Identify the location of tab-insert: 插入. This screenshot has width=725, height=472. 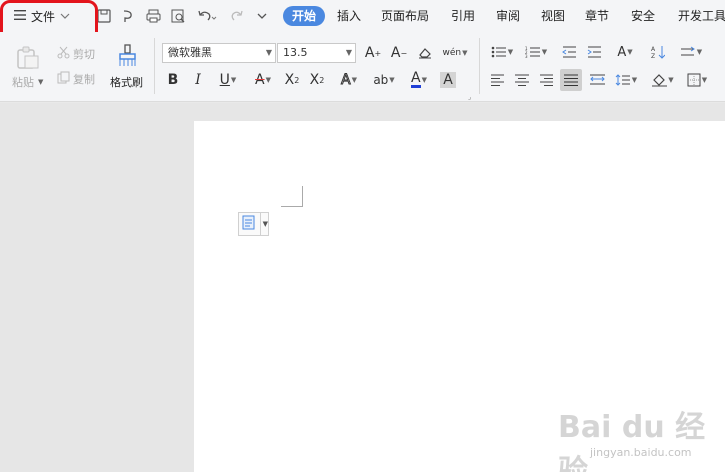
(349, 16).